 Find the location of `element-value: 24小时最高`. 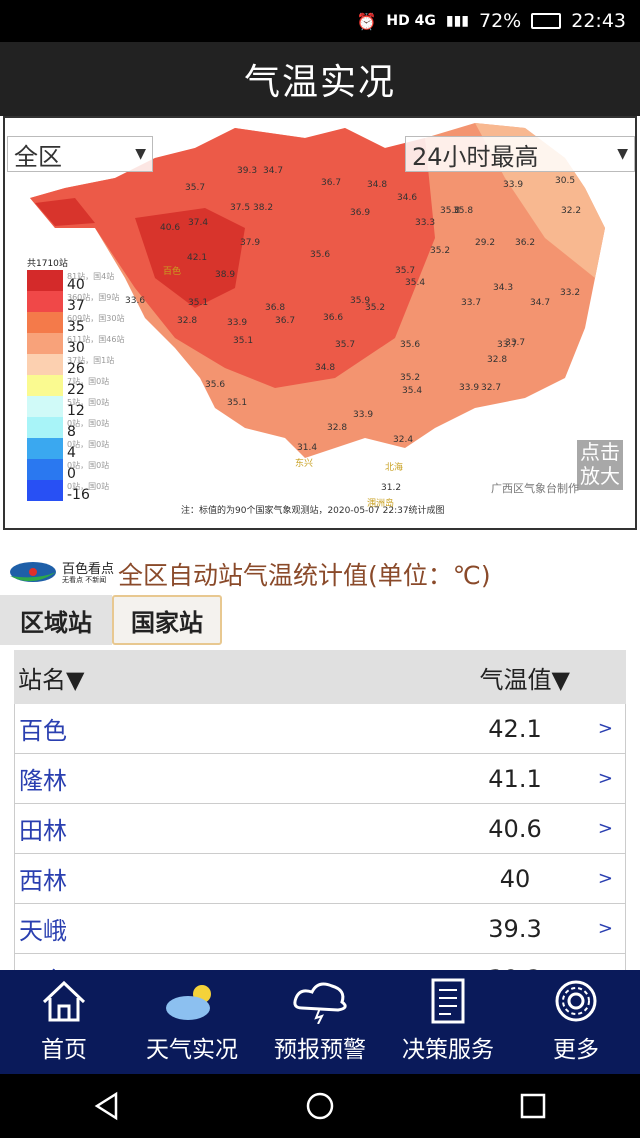

element-value: 24小时最高 is located at coordinates (475, 156).